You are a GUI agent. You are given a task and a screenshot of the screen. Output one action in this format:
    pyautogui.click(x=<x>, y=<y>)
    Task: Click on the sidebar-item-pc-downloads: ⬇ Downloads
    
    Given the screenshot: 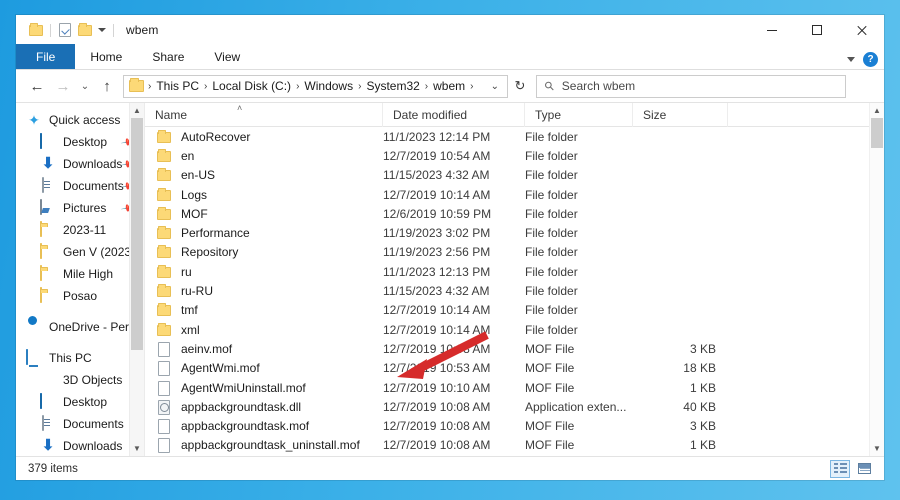 What is the action you would take?
    pyautogui.click(x=80, y=445)
    